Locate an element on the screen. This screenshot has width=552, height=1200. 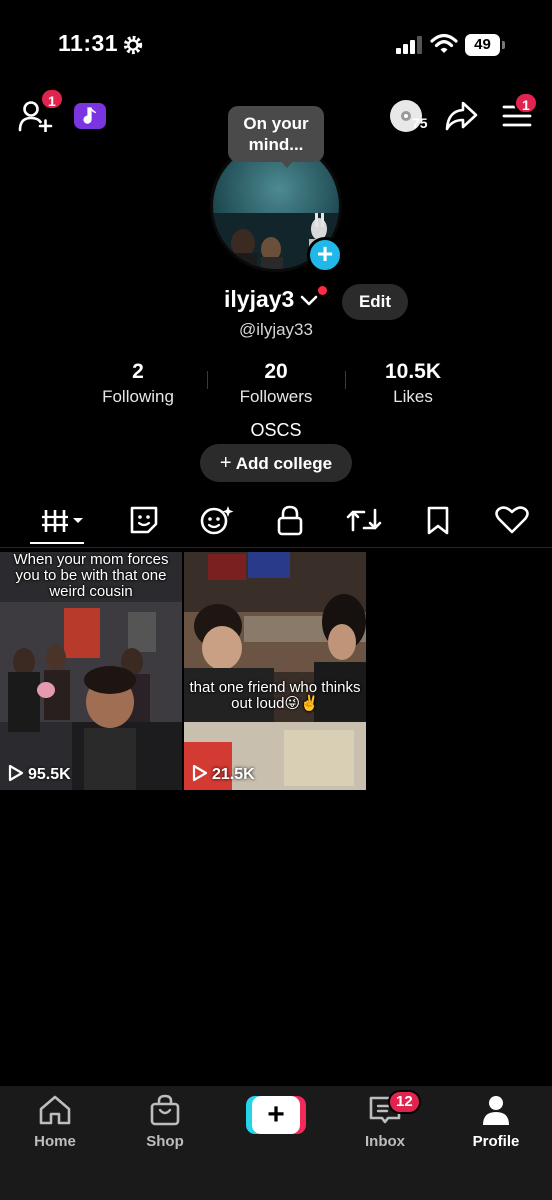
status-time: 11:31 is located at coordinates (88, 43).